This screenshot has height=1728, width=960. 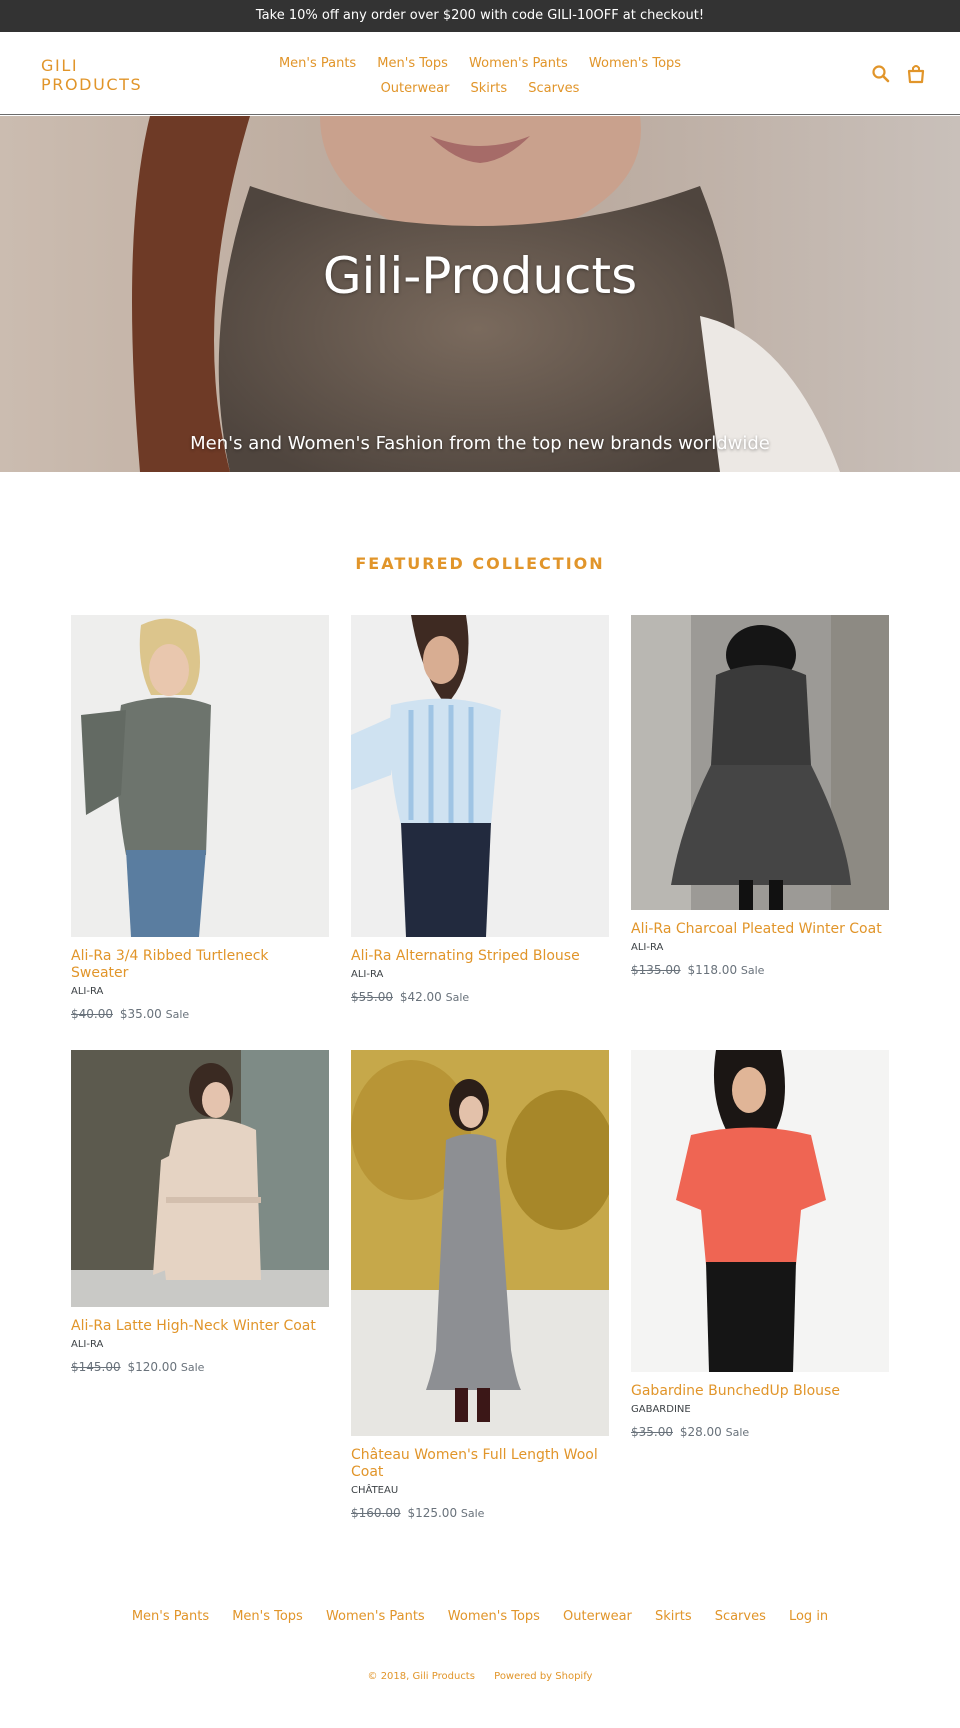 What do you see at coordinates (152, 1367) in the screenshot?
I see `sale-price: $120.00` at bounding box center [152, 1367].